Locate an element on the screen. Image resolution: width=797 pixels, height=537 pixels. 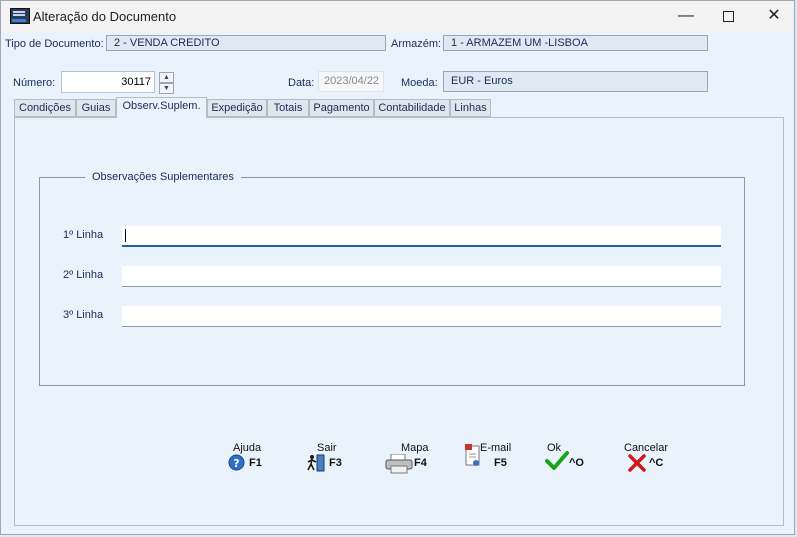
armazem-label: Armazém: is located at coordinates (416, 44).